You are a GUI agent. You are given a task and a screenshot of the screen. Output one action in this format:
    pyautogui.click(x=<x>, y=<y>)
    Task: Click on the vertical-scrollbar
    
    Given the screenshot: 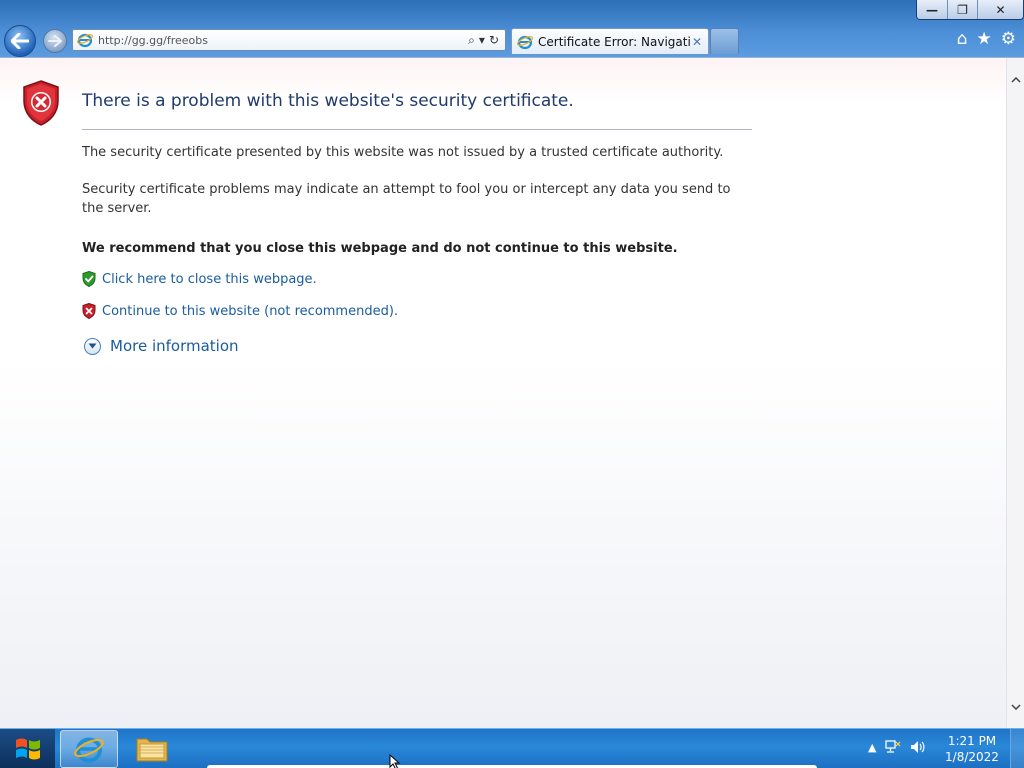 What is the action you would take?
    pyautogui.click(x=1015, y=393)
    